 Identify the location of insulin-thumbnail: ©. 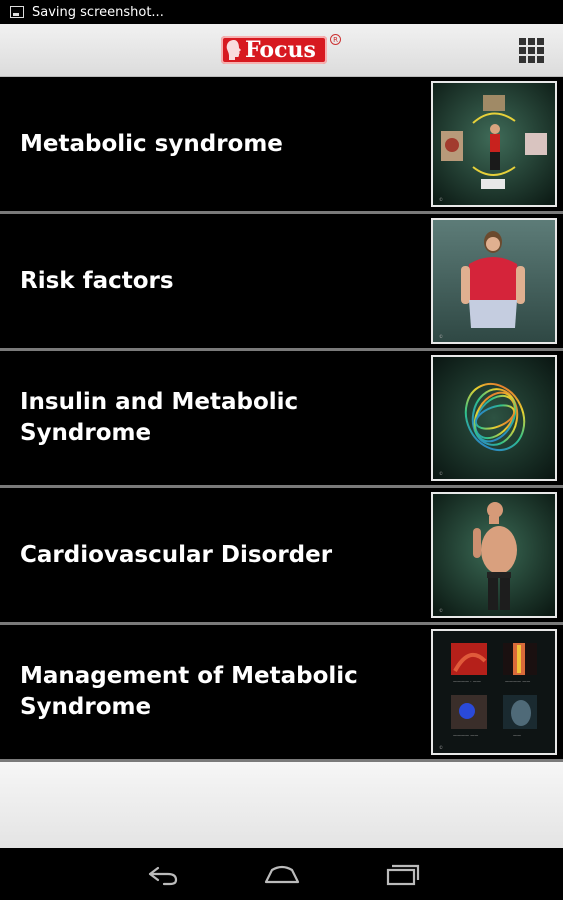
(494, 418).